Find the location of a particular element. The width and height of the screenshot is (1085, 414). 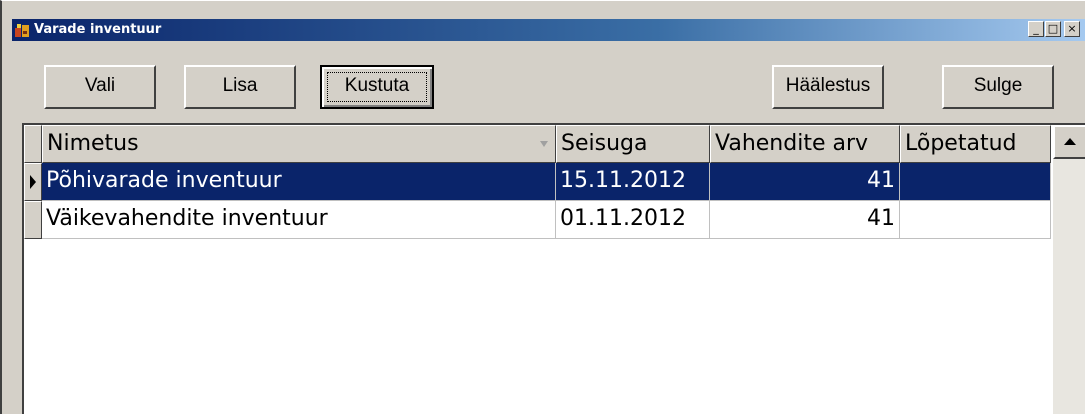

lisa-button-label: Lisa is located at coordinates (240, 85).